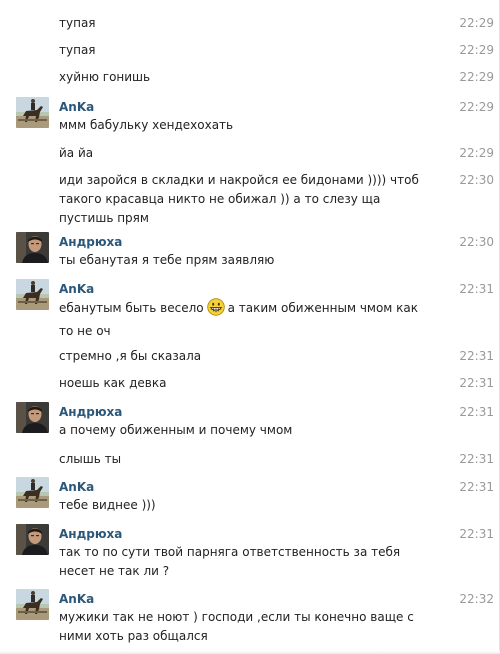 This screenshot has width=500, height=654. Describe the element at coordinates (76, 153) in the screenshot. I see `message-text: йа йа` at that location.